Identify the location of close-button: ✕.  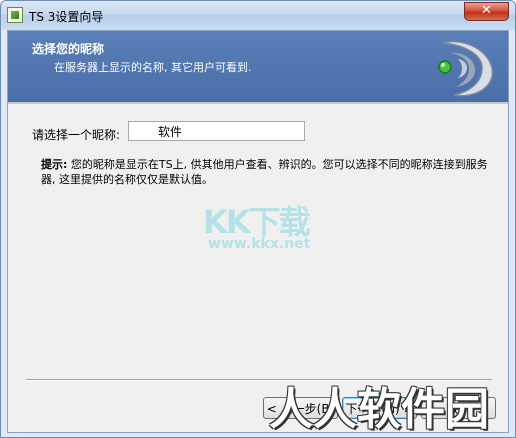
(486, 11).